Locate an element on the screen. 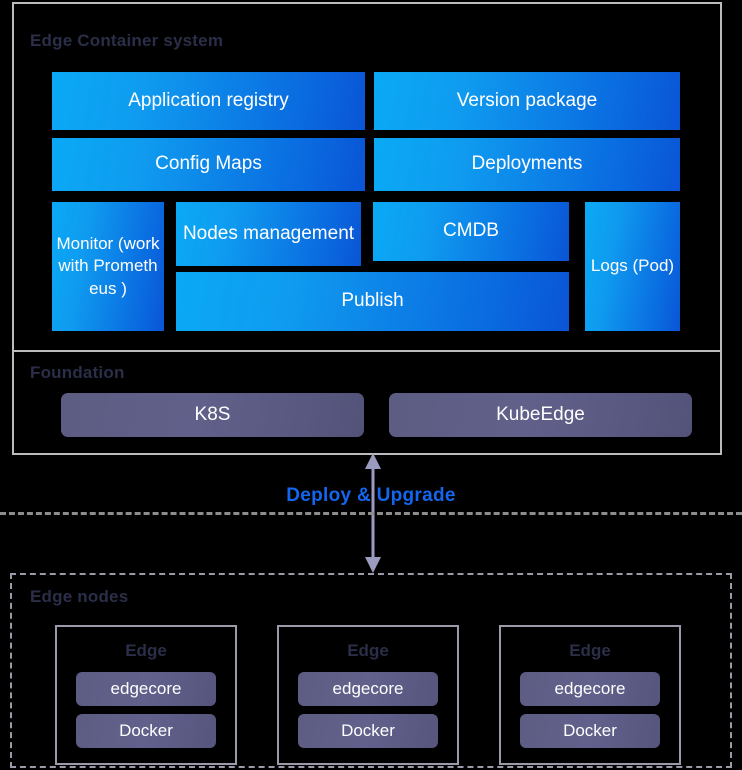 Image resolution: width=742 pixels, height=770 pixels. section-divider is located at coordinates (367, 351).